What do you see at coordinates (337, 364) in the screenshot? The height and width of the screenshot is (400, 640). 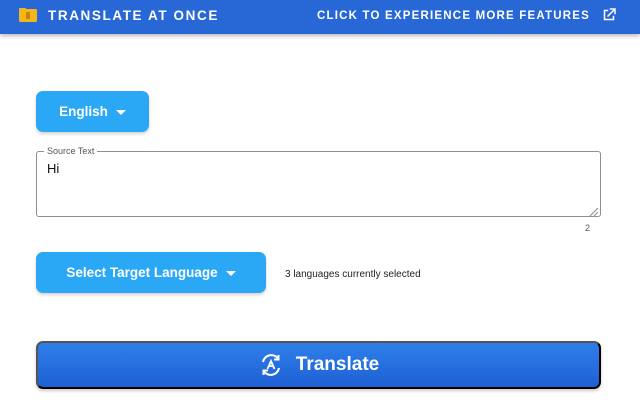 I see `translate-label: Translate` at bounding box center [337, 364].